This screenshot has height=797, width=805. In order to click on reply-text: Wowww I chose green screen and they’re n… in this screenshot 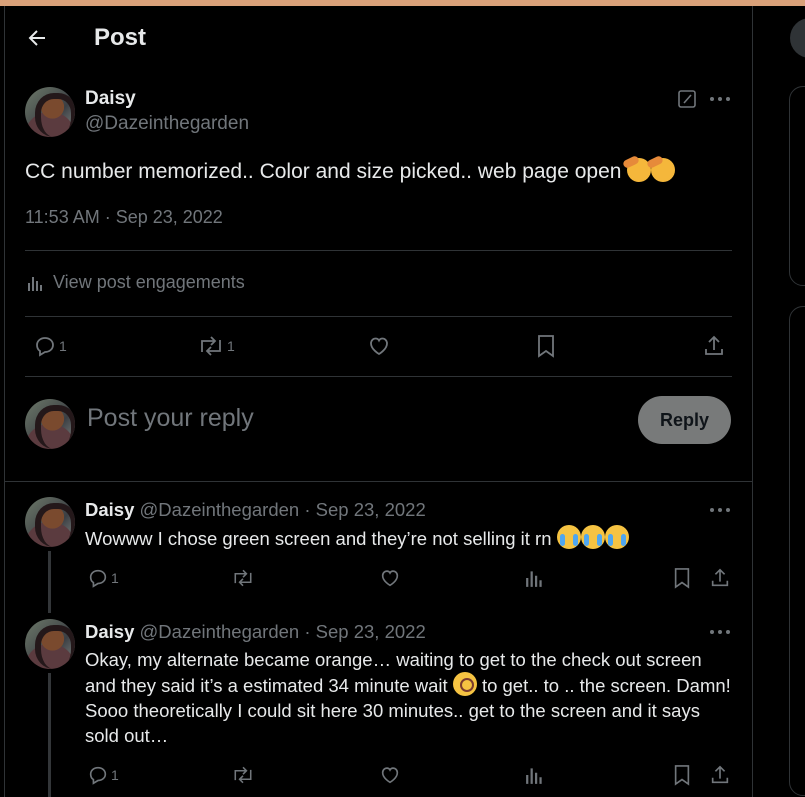, I will do `click(410, 538)`.